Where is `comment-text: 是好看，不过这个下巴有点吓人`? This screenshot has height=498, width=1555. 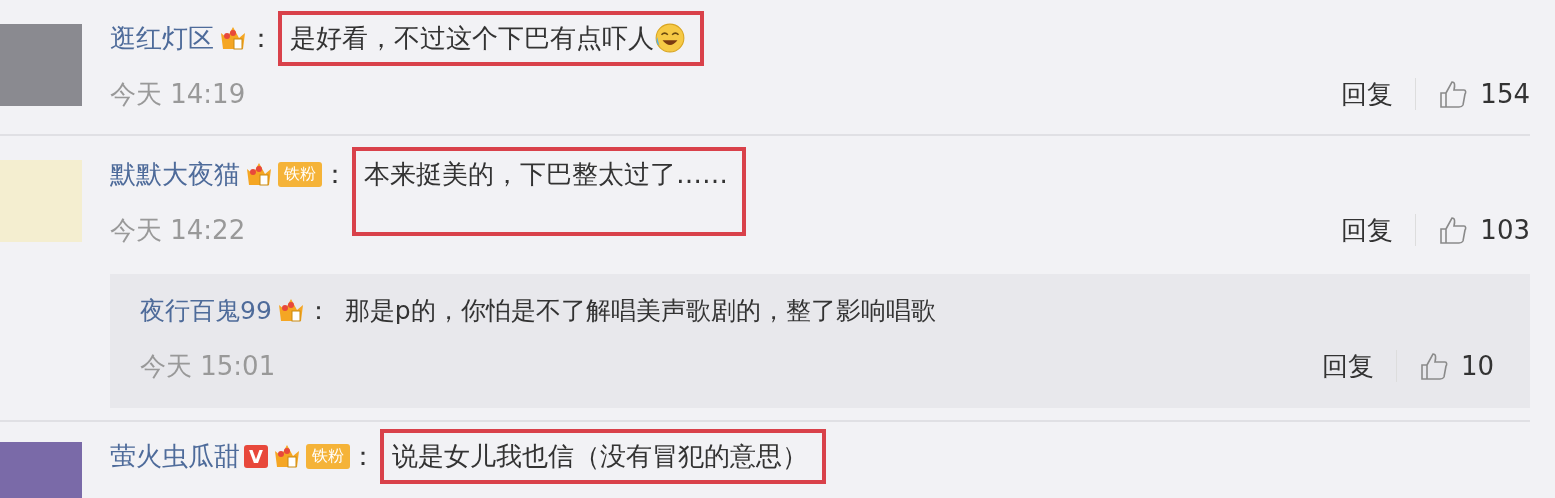 comment-text: 是好看，不过这个下巴有点吓人 is located at coordinates (472, 38).